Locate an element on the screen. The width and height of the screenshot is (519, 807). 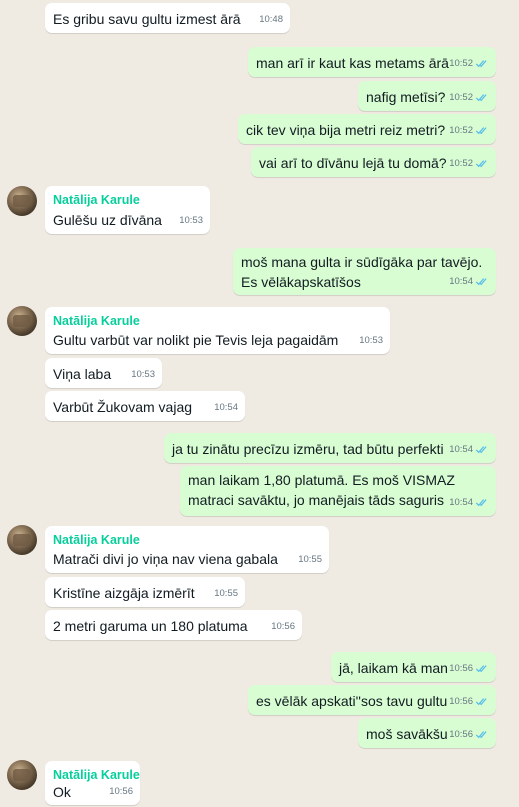
message-text: Viņa laba is located at coordinates (82, 374).